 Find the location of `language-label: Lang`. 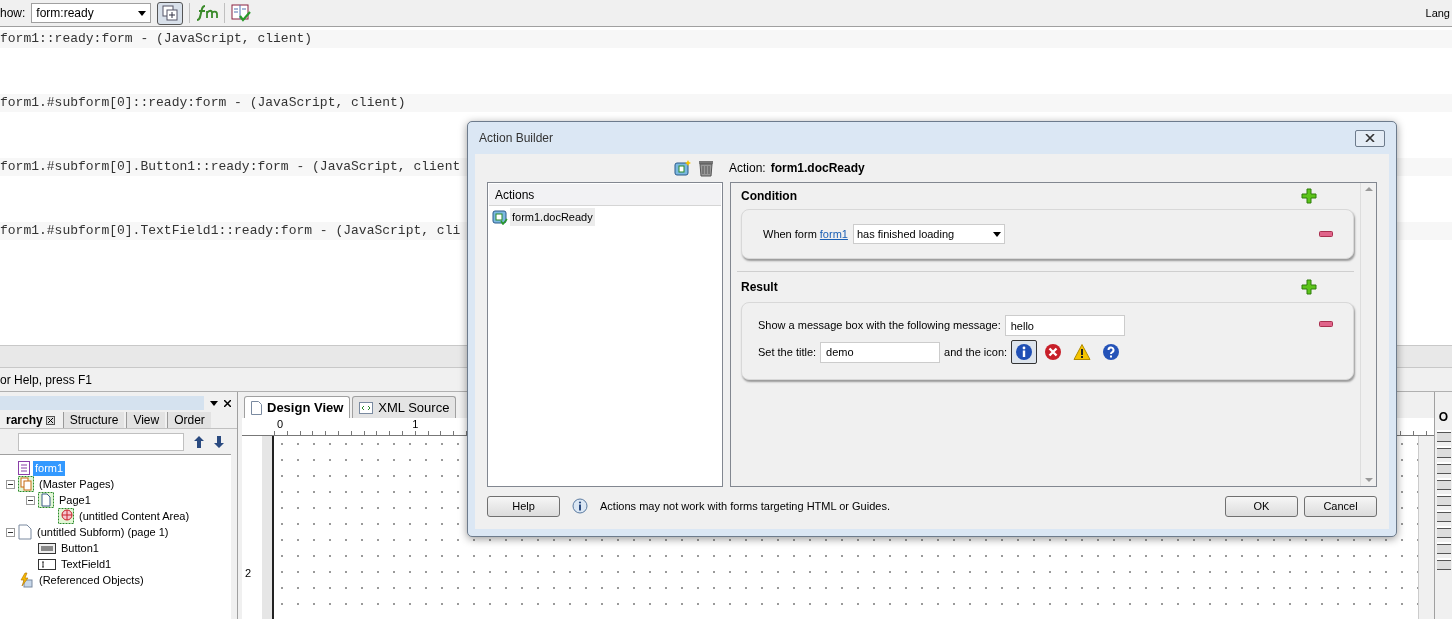

language-label: Lang is located at coordinates (1437, 13).